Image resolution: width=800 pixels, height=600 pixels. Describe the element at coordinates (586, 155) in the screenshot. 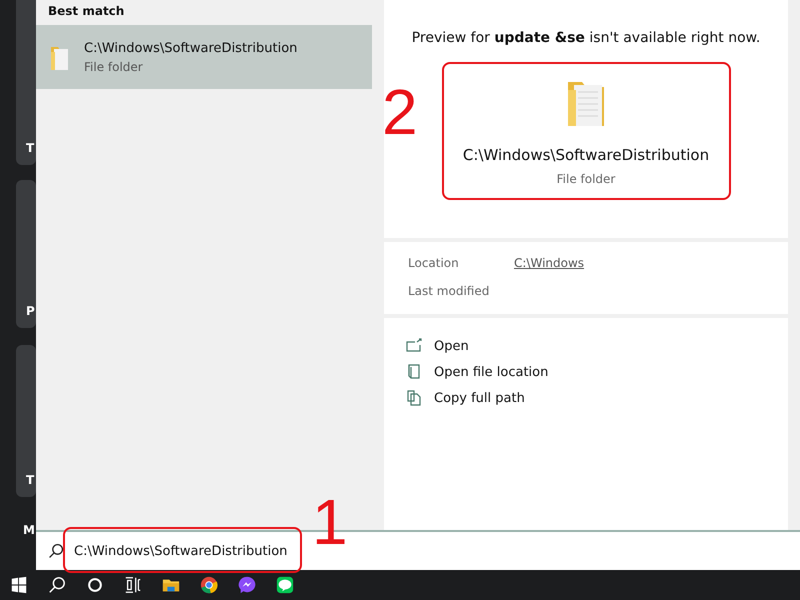

I see `preview-name: C:\Windows\SoftwareDistribution` at that location.